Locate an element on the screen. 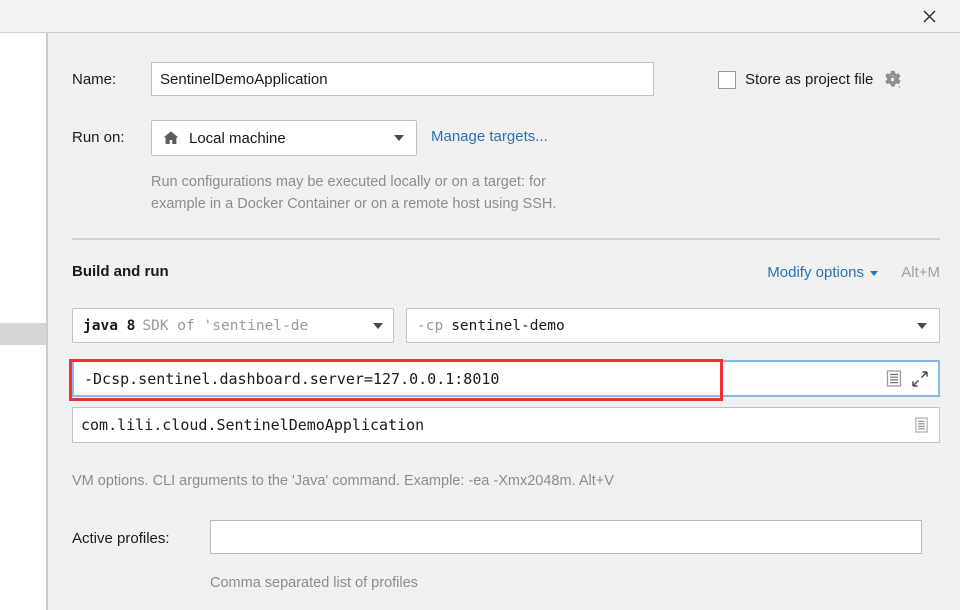  name-input: SentinelDemoApplication is located at coordinates (402, 79).